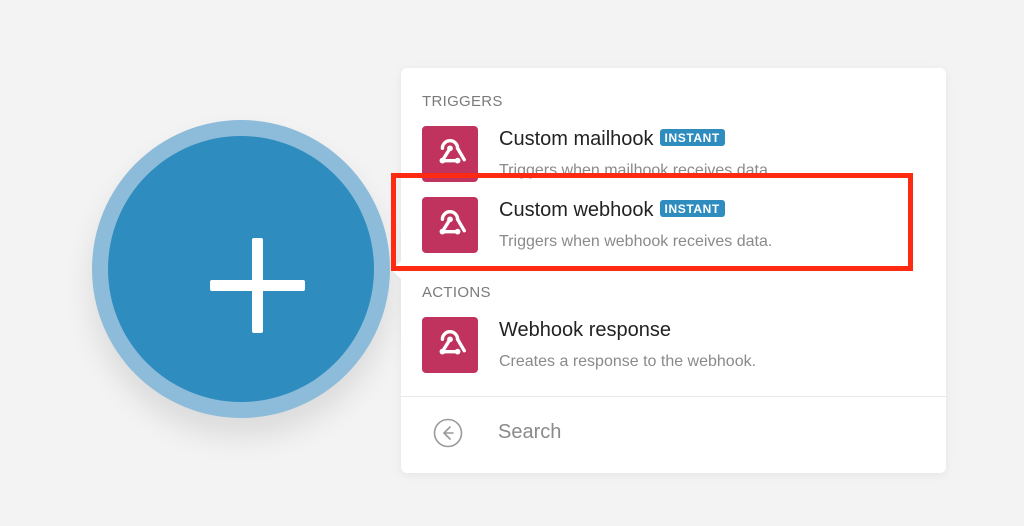  What do you see at coordinates (652, 222) in the screenshot?
I see `highlight-box` at bounding box center [652, 222].